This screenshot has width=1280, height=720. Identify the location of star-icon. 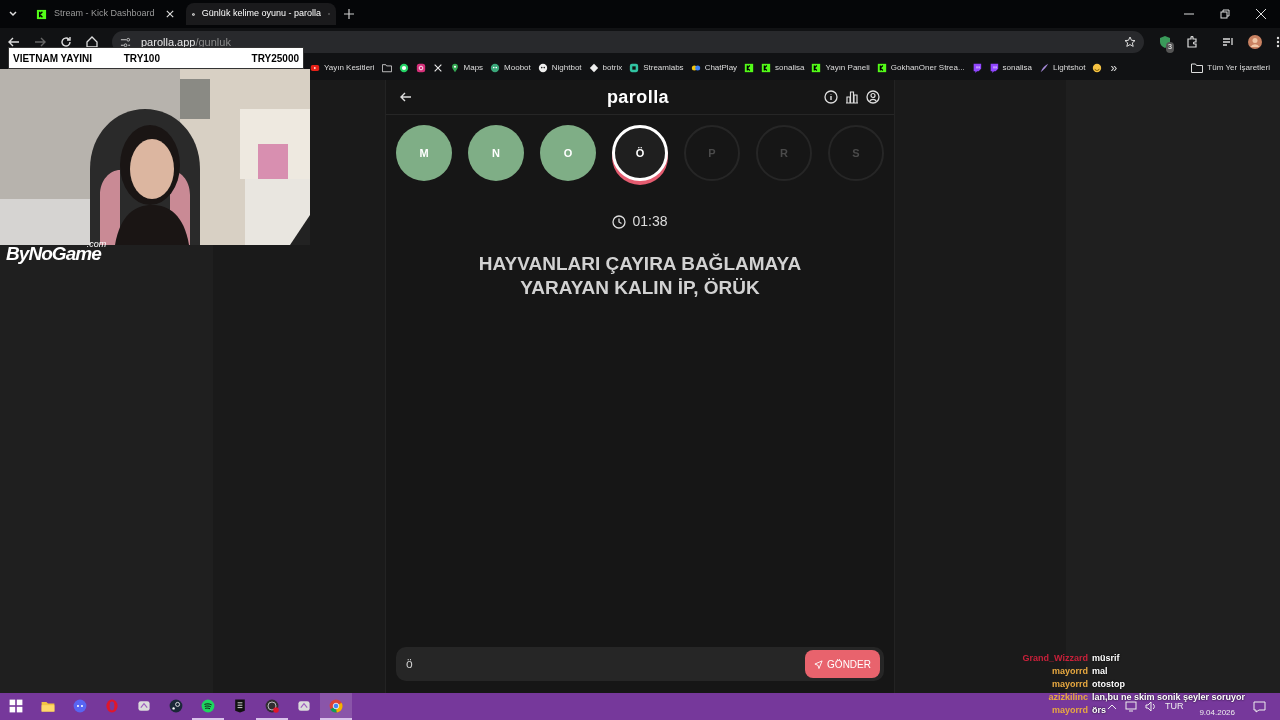
(1130, 42).